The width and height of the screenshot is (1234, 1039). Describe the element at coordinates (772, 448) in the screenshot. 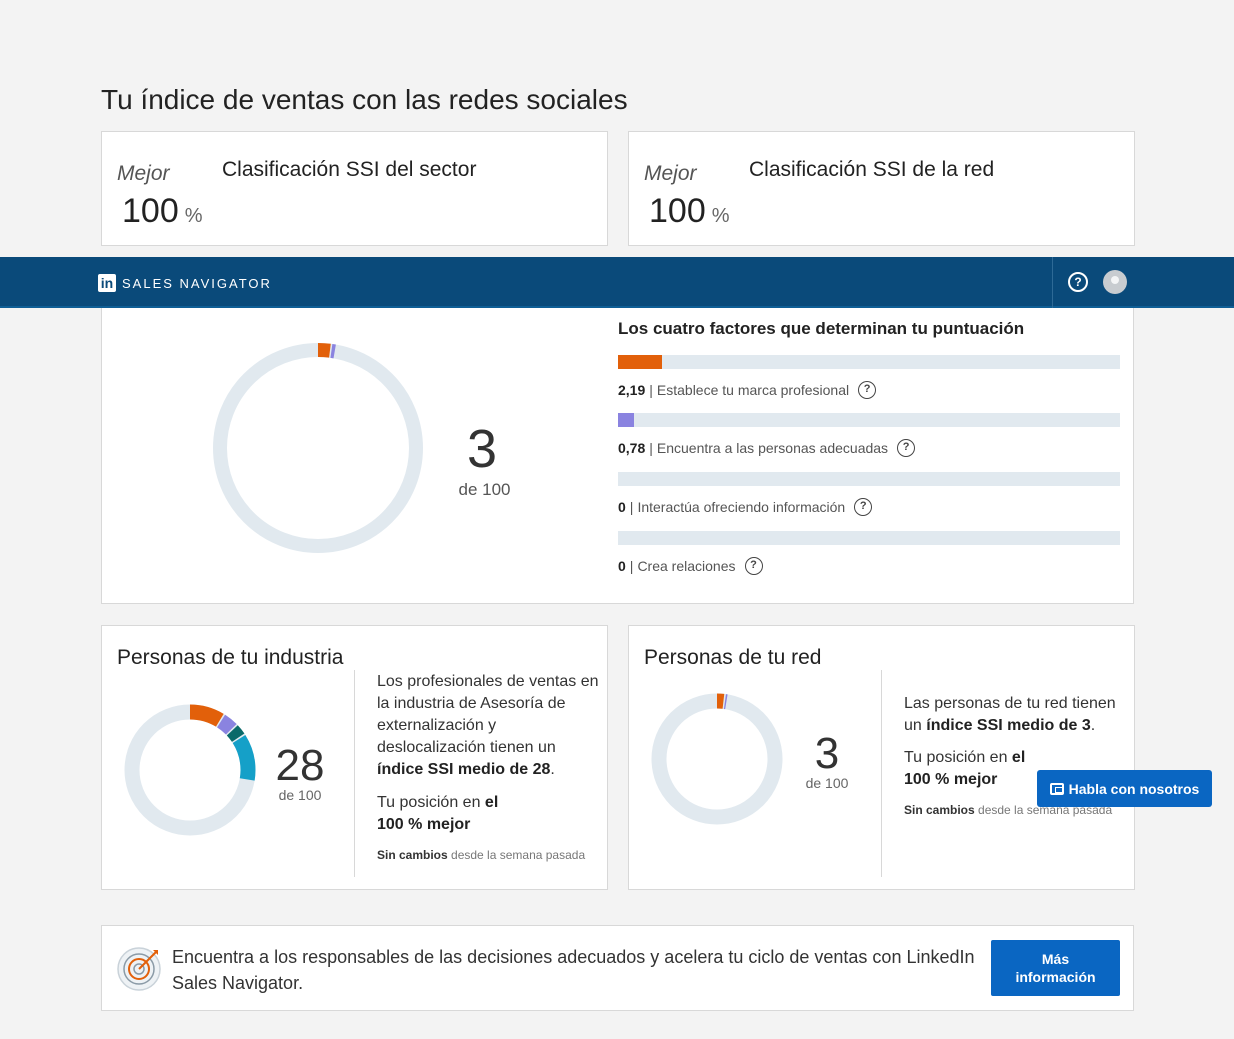

I see `factor-label: Encuentra a las personas adecuadas` at that location.